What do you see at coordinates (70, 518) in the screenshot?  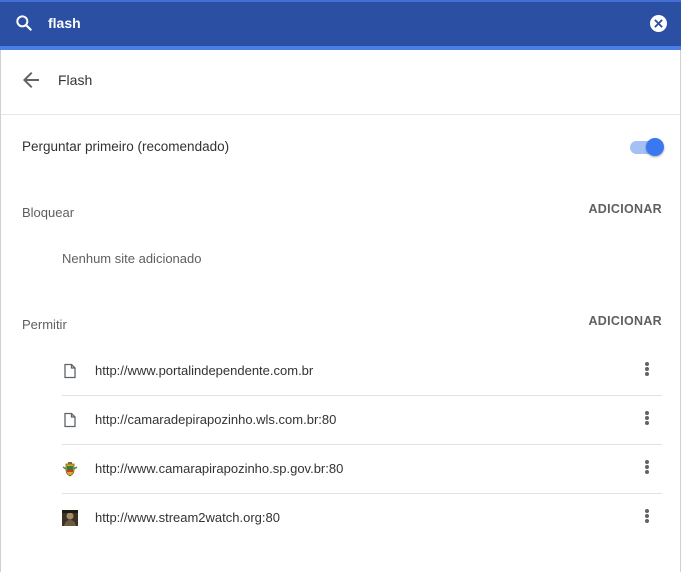 I see `photo-favicon` at bounding box center [70, 518].